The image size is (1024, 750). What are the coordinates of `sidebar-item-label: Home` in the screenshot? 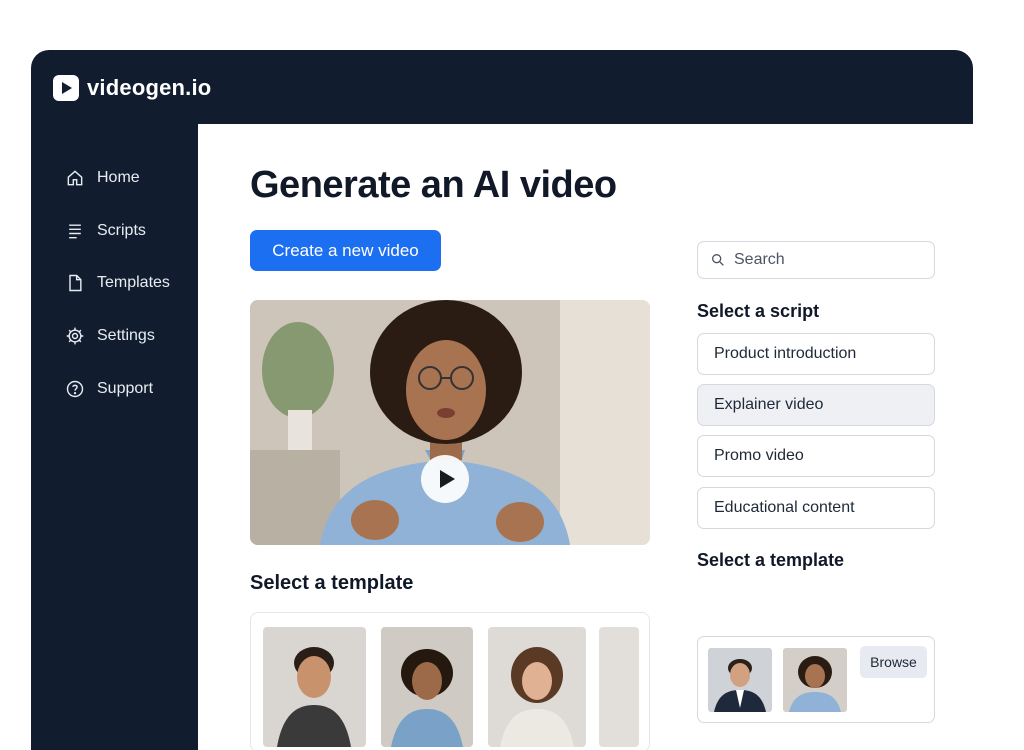 It's located at (118, 177).